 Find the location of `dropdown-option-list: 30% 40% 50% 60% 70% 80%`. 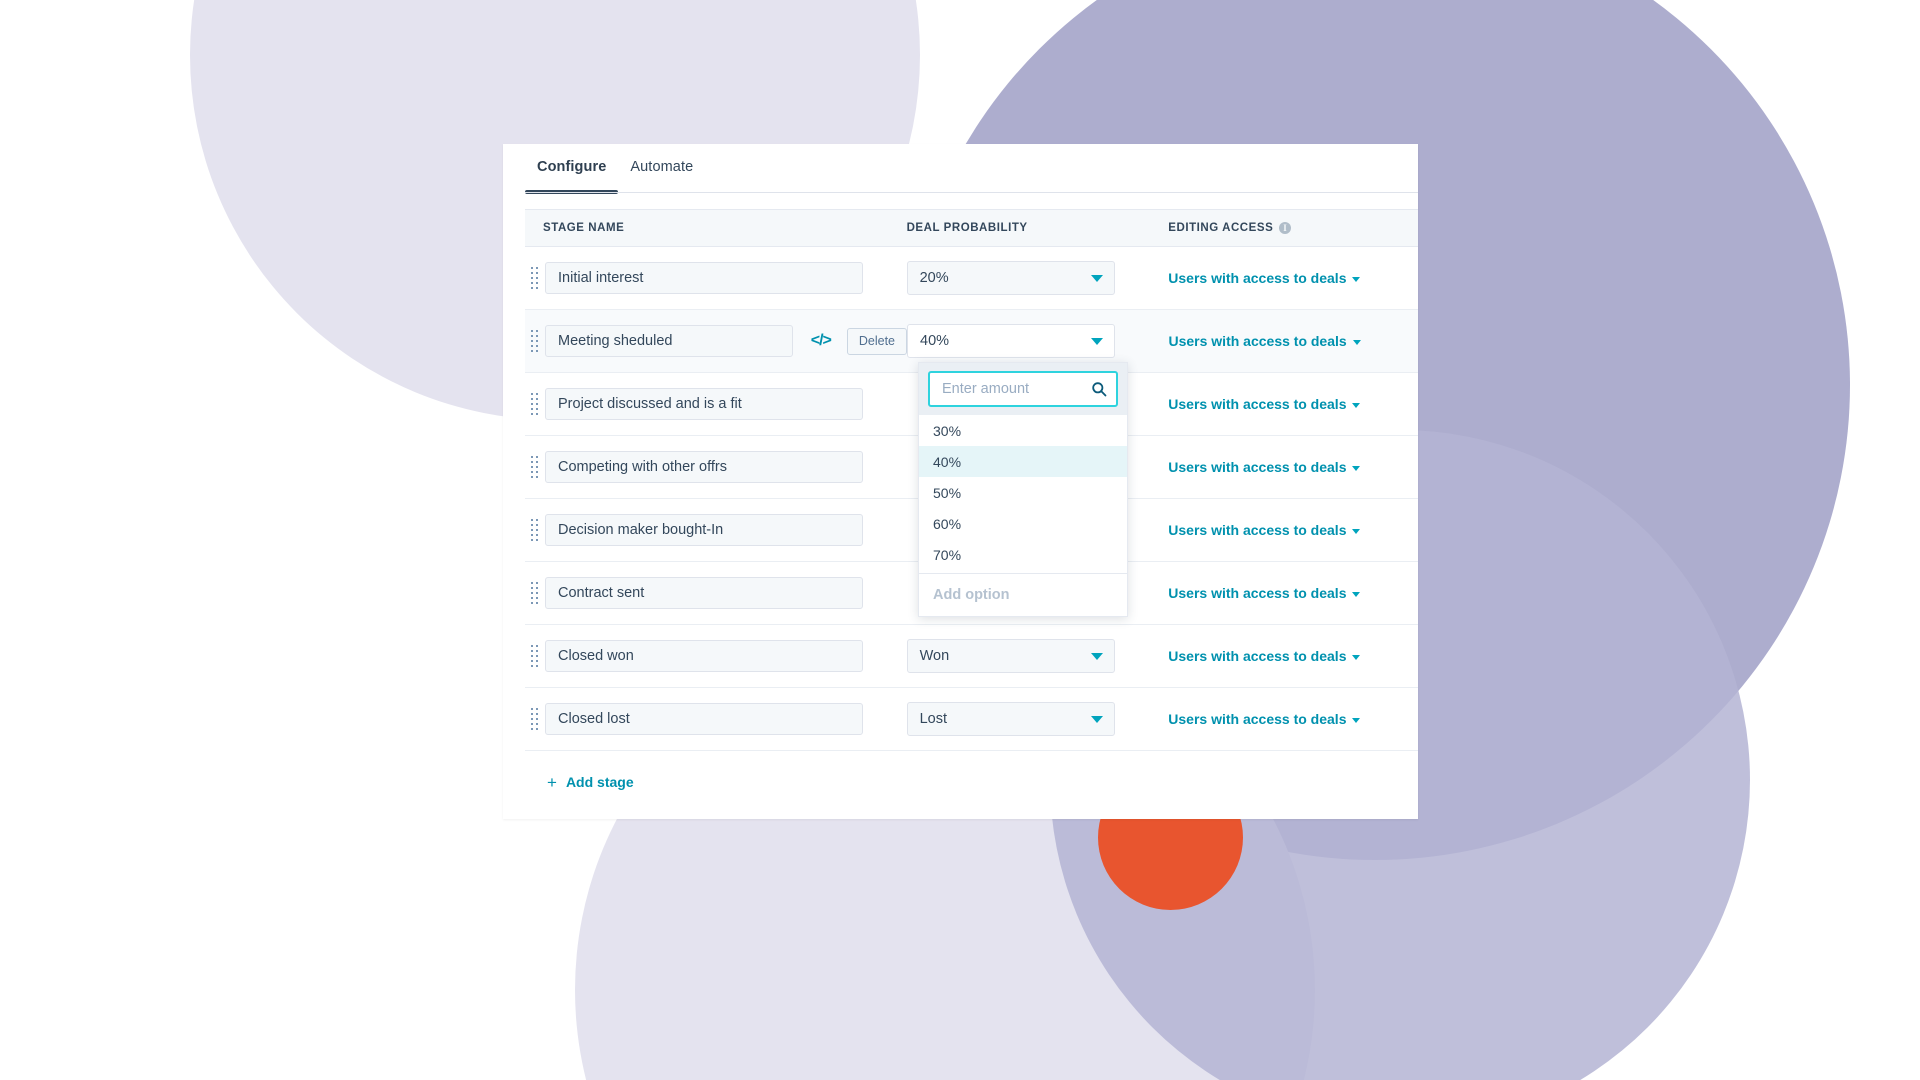

dropdown-option-list: 30% 40% 50% 60% 70% 80% is located at coordinates (1023, 494).